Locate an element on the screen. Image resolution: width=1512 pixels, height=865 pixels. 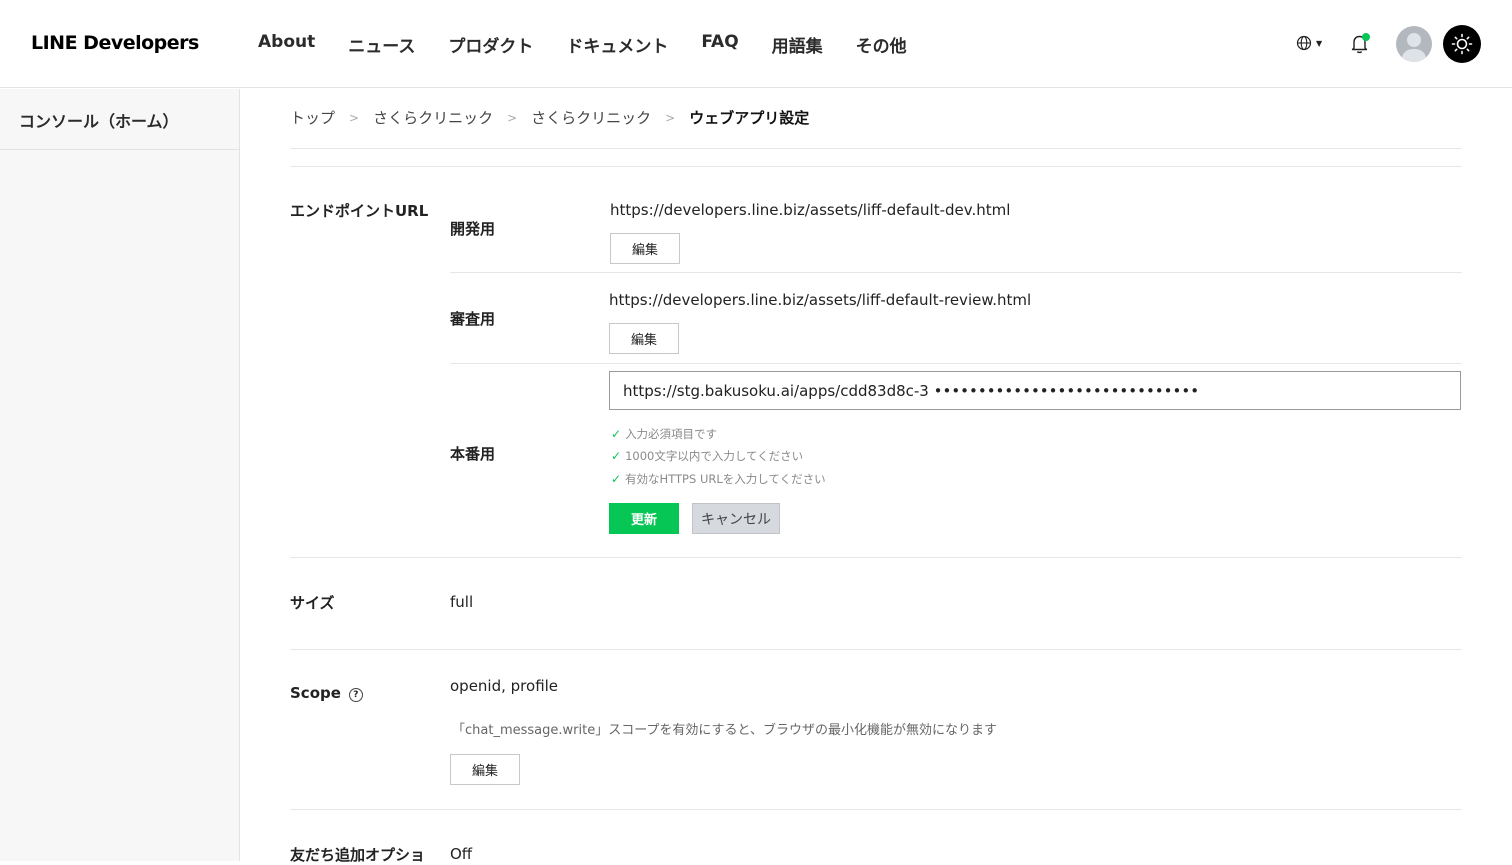
friend-option-label: 友だち追加オプショ is located at coordinates (358, 855).